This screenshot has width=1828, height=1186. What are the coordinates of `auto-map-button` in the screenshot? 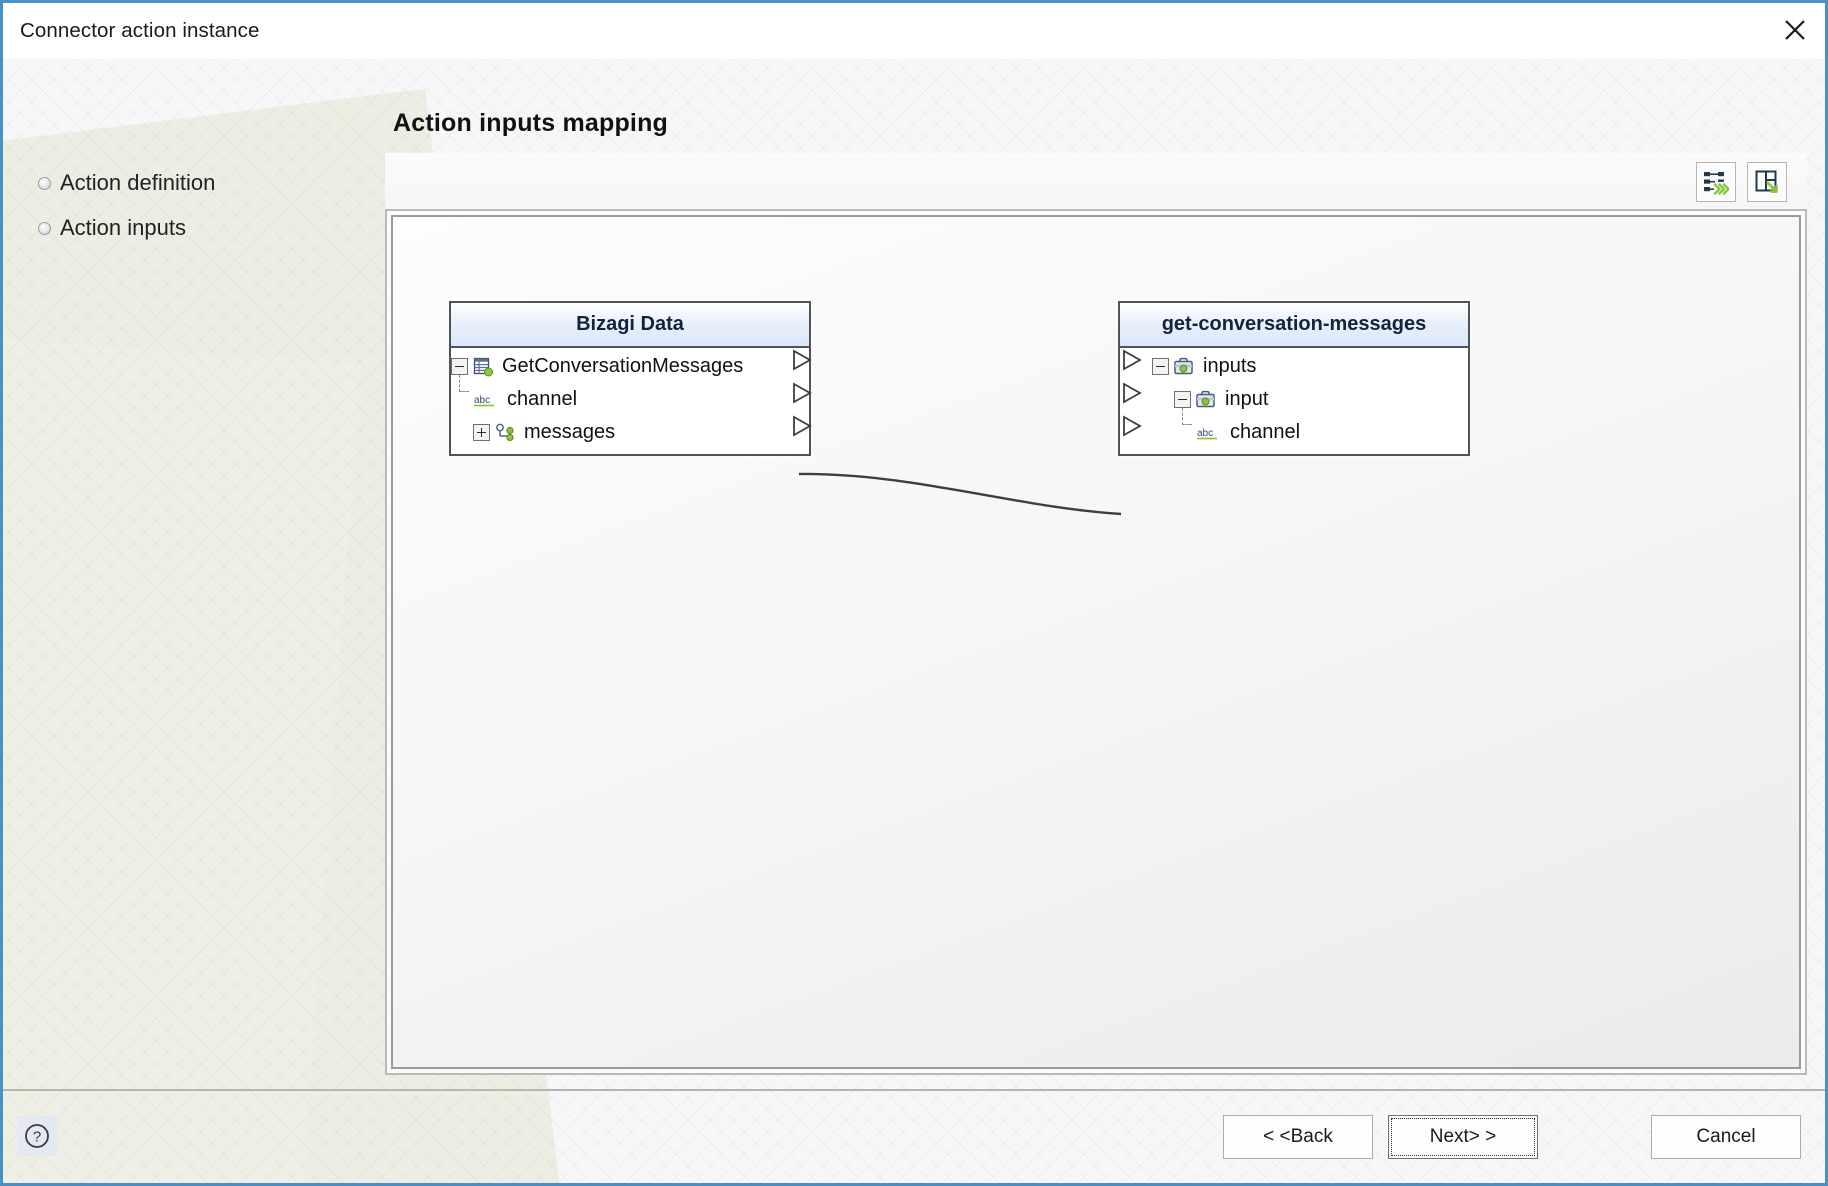 It's located at (1716, 182).